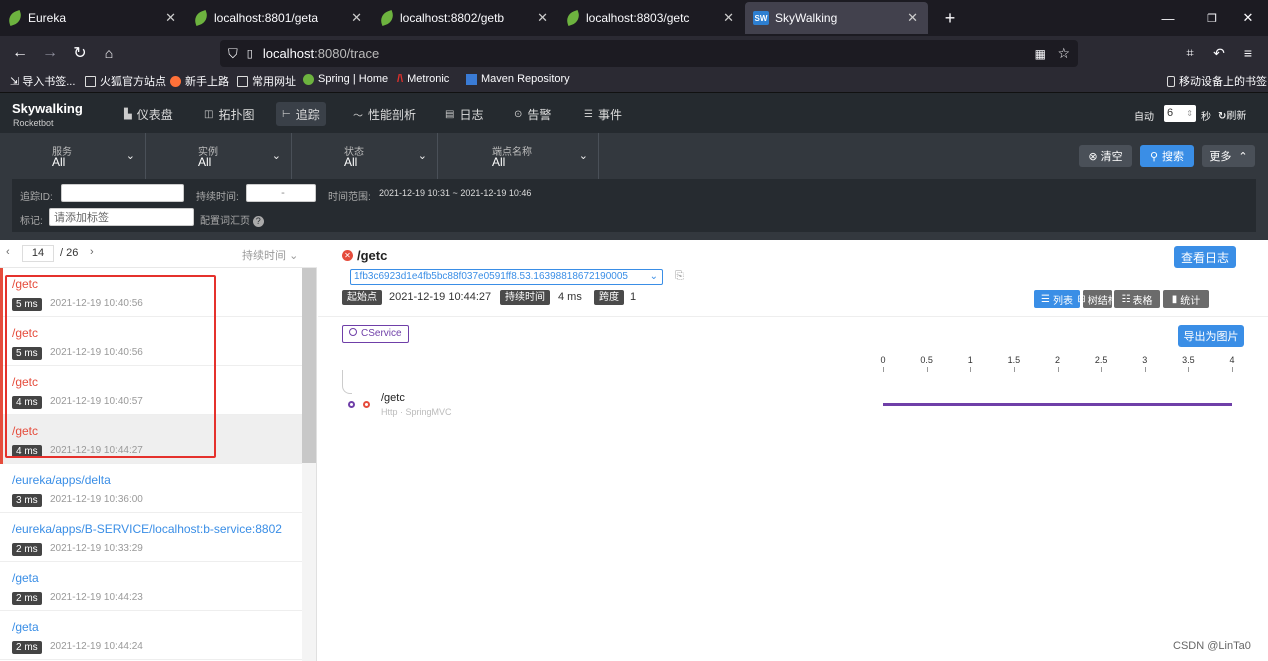 The width and height of the screenshot is (1268, 661). I want to click on more-button: 更多 ⌃, so click(1228, 156).